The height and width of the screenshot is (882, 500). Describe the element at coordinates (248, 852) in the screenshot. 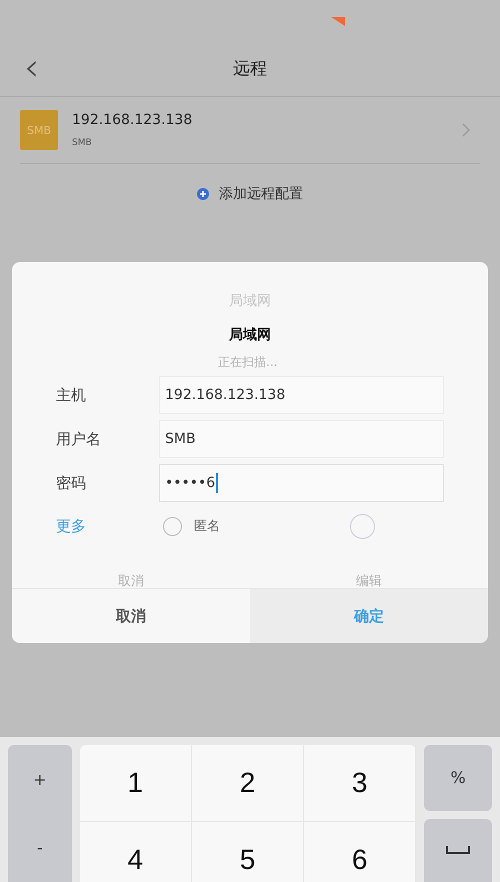

I see `keyboard-key: 5` at that location.